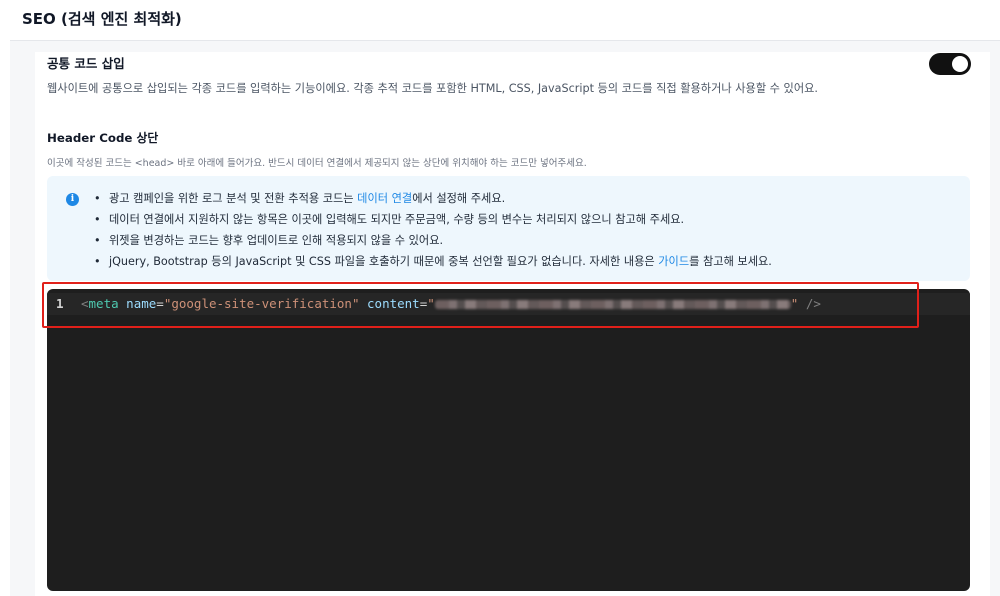  What do you see at coordinates (673, 261) in the screenshot?
I see `guide-link: 가이드` at bounding box center [673, 261].